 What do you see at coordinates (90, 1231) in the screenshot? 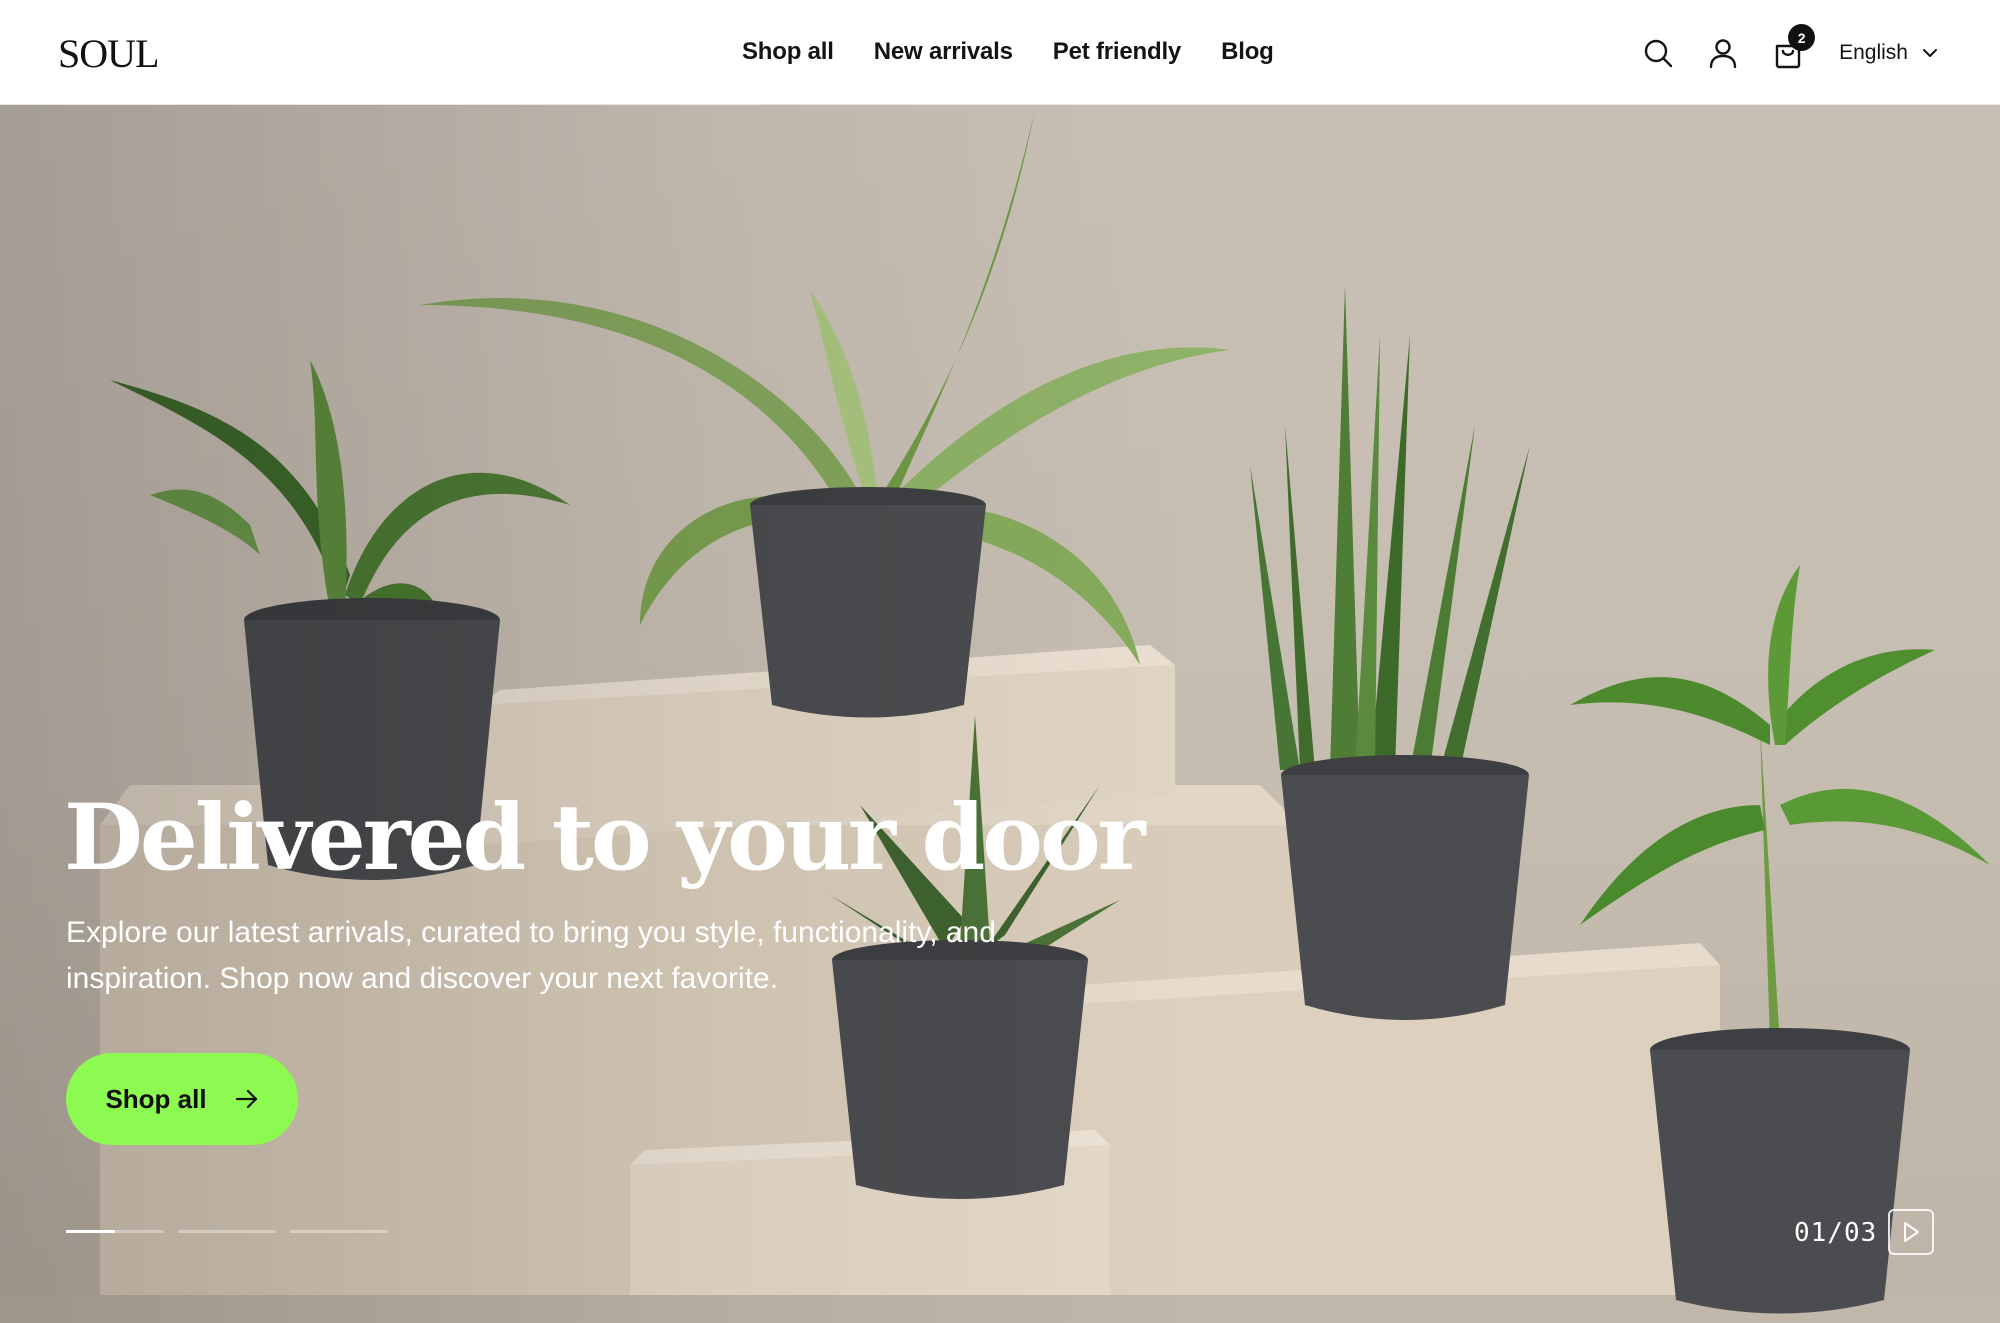
I see `slide-progress-fill` at bounding box center [90, 1231].